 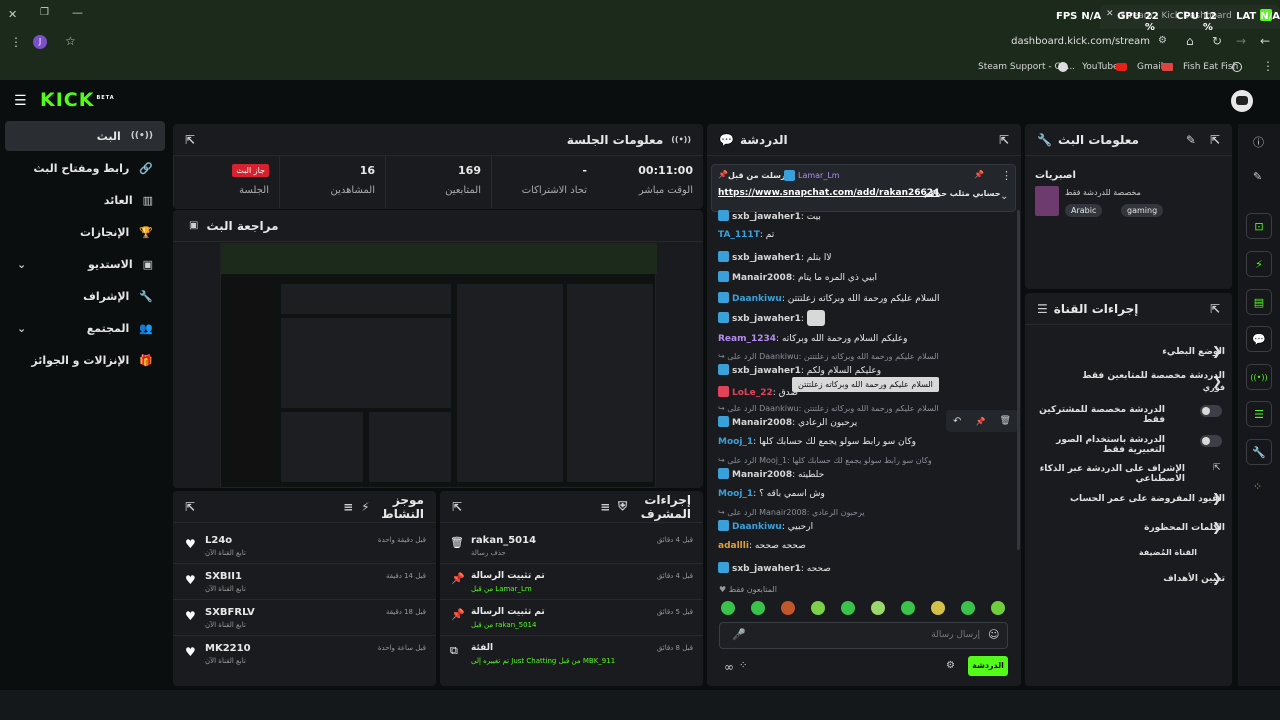 What do you see at coordinates (230, 612) in the screenshot?
I see `activity-username: SXBFRLV` at bounding box center [230, 612].